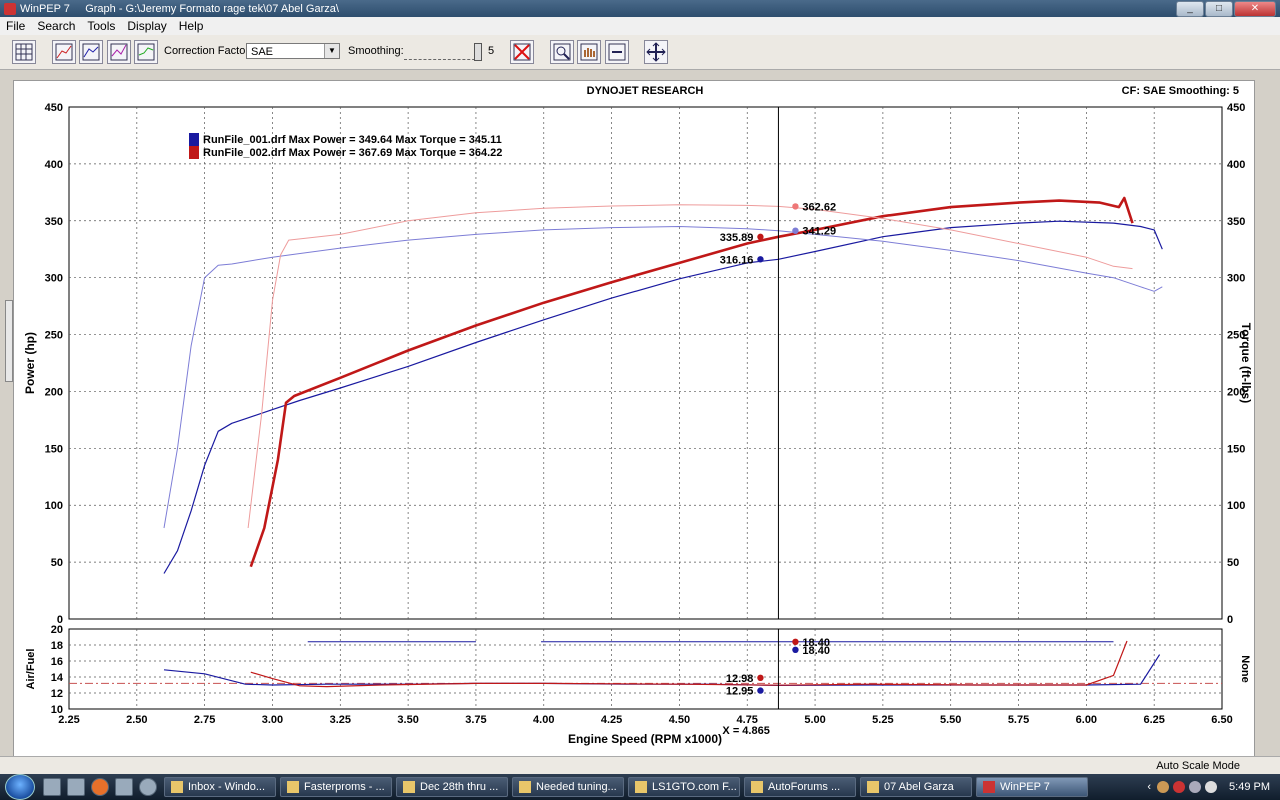 The image size is (1280, 800). What do you see at coordinates (64, 52) in the screenshot?
I see `graph-view-1-button` at bounding box center [64, 52].